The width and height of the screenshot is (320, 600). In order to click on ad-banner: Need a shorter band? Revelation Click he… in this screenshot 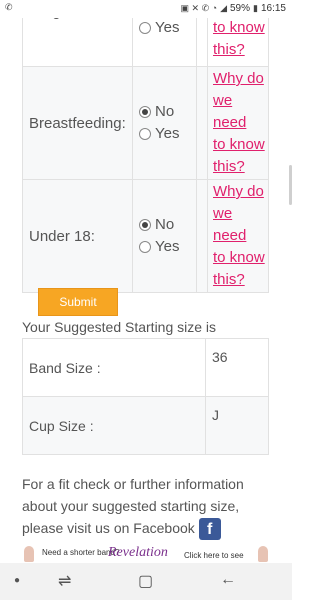, I will do `click(146, 554)`.